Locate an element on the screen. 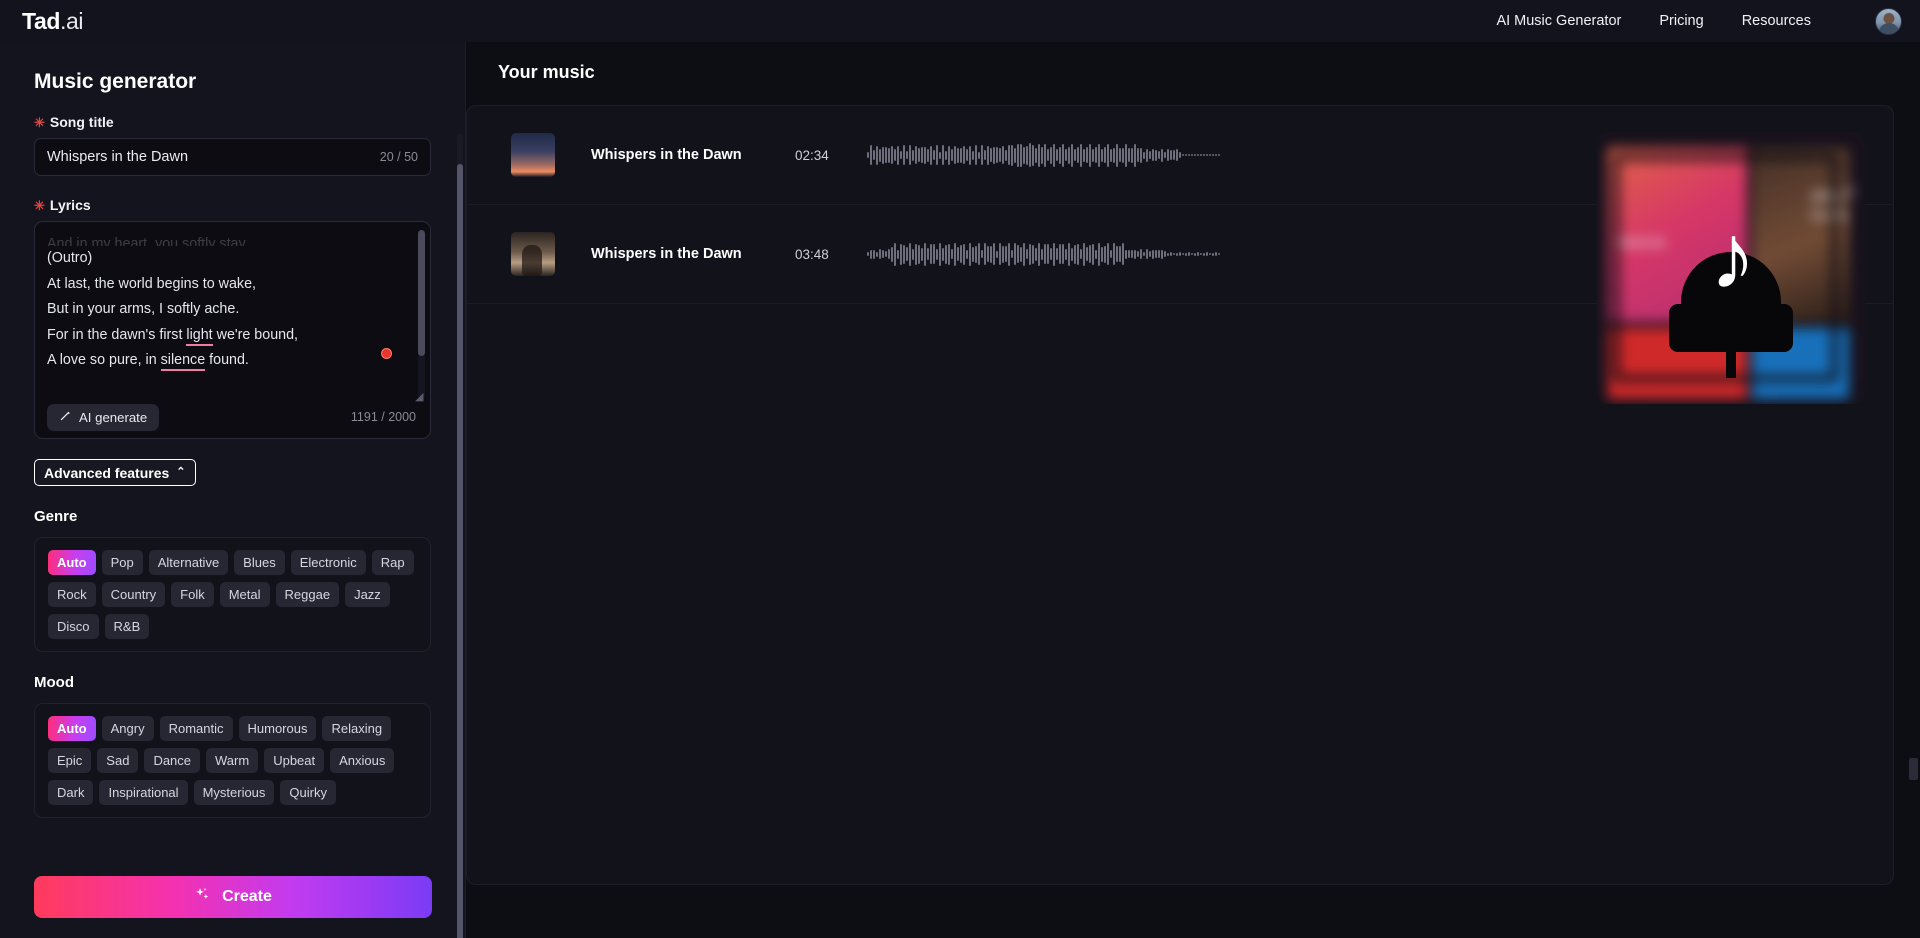 This screenshot has width=1920, height=938. song-title-label: ✳ Song title is located at coordinates (232, 122).